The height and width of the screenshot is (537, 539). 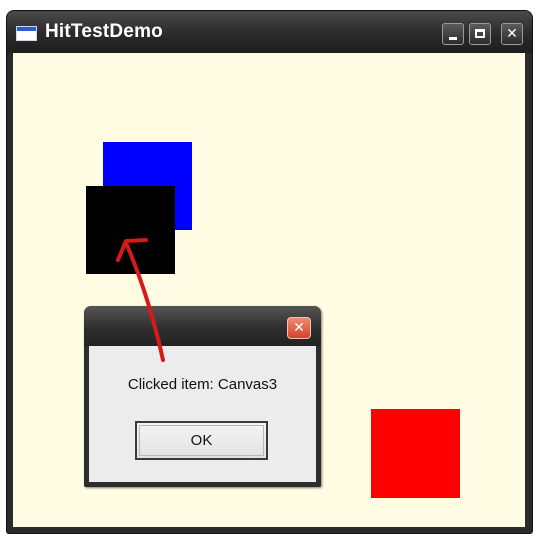 I want to click on message-text: Clicked item: Canvas3, so click(x=202, y=384).